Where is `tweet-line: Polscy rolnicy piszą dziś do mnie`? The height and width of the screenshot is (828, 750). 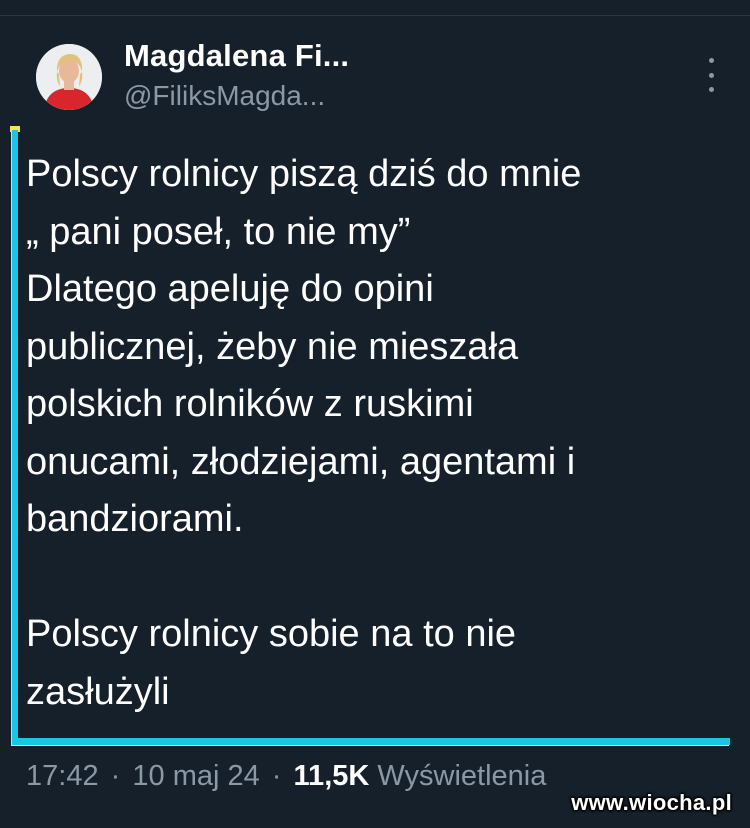 tweet-line: Polscy rolnicy piszą dziś do mnie is located at coordinates (304, 174).